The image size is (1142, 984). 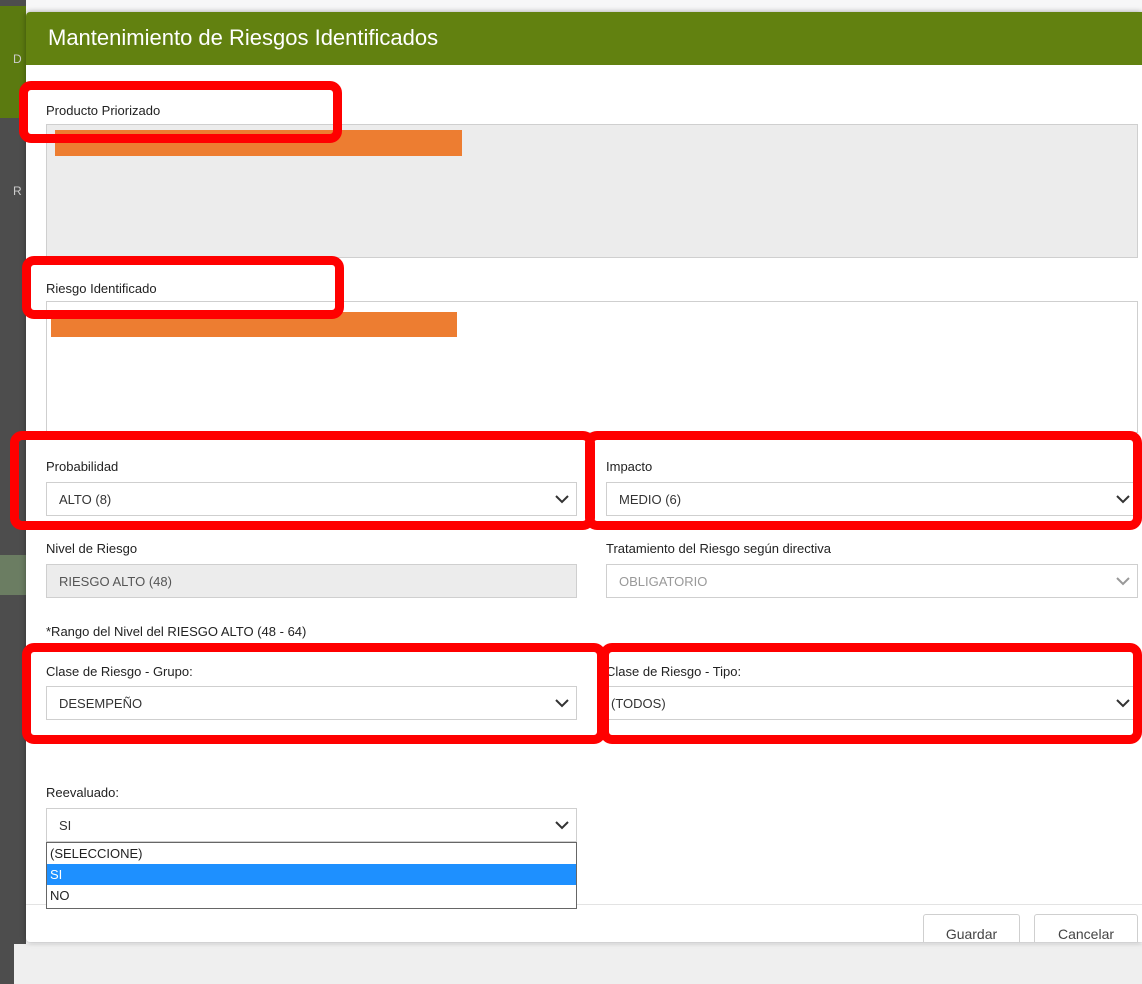 What do you see at coordinates (1086, 928) in the screenshot?
I see `cancel-button: Cancelar` at bounding box center [1086, 928].